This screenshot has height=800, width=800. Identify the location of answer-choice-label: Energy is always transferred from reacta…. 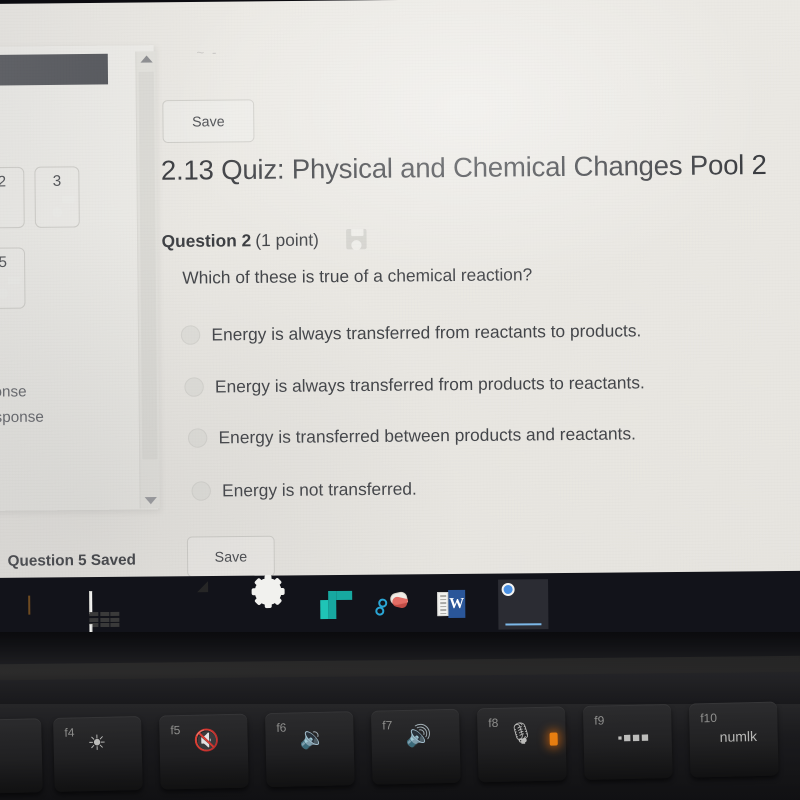
(426, 333).